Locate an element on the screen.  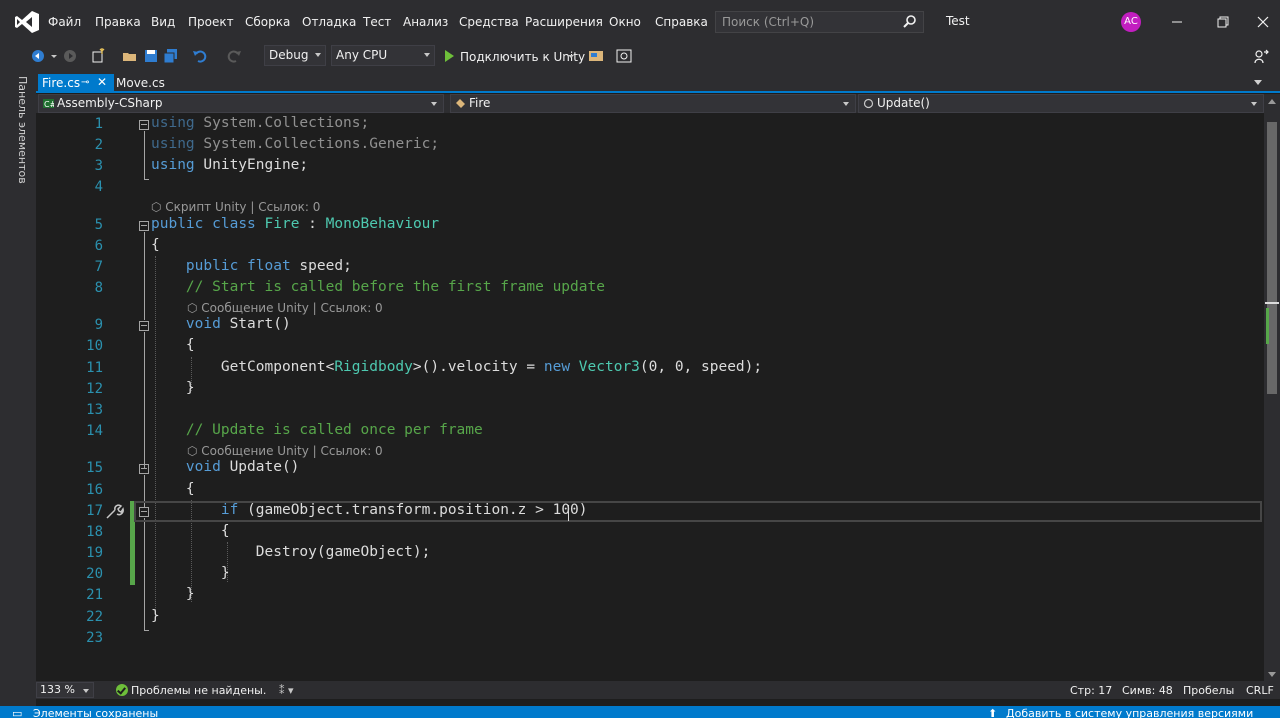
menu-project: Проект is located at coordinates (211, 22).